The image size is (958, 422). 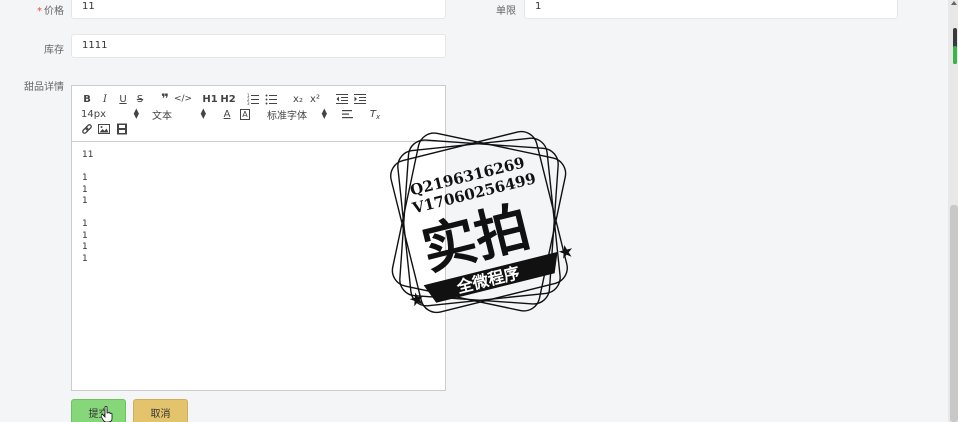 I want to click on bold-icon: B, so click(x=87, y=99).